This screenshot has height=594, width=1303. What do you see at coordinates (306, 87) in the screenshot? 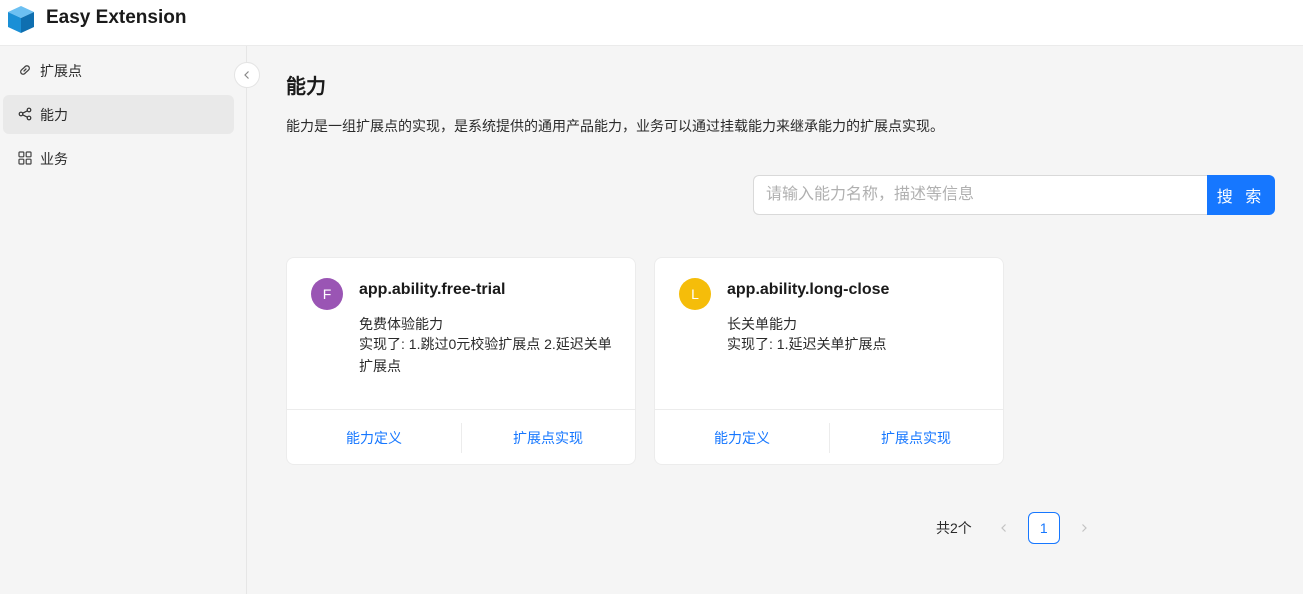
I see `page-title: 能力` at bounding box center [306, 87].